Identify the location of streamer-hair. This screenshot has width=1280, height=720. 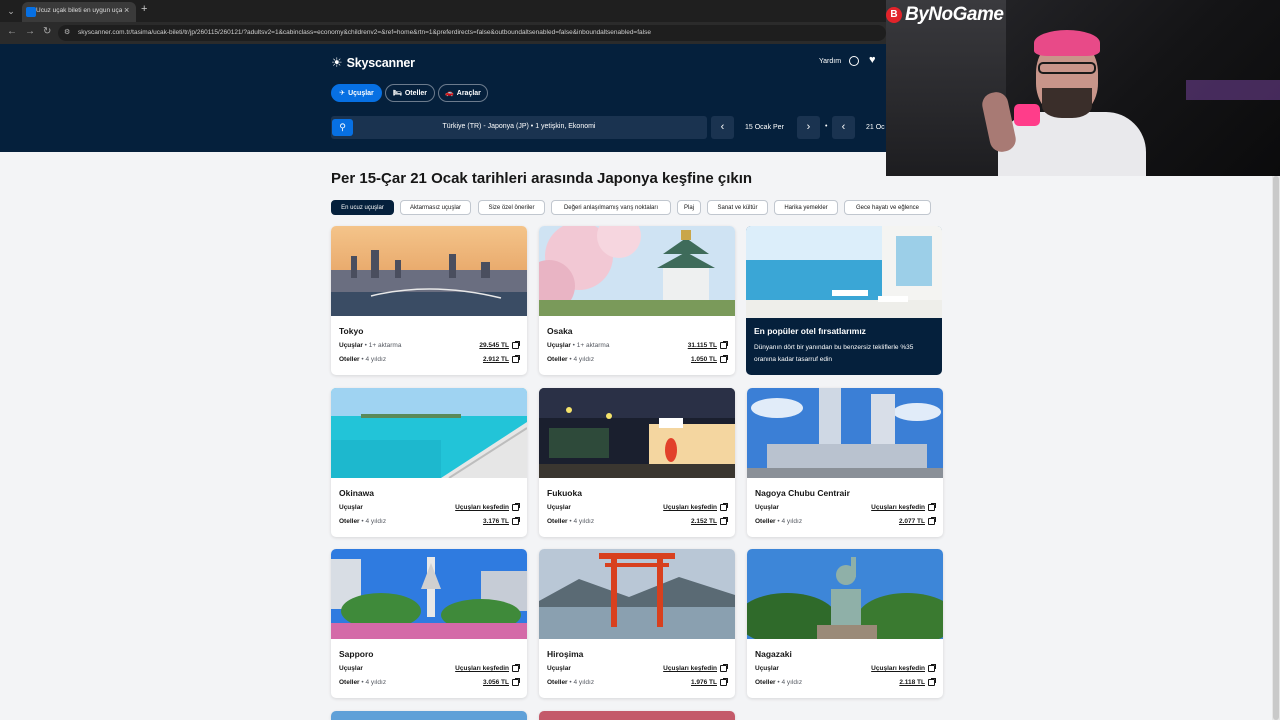
(1067, 43).